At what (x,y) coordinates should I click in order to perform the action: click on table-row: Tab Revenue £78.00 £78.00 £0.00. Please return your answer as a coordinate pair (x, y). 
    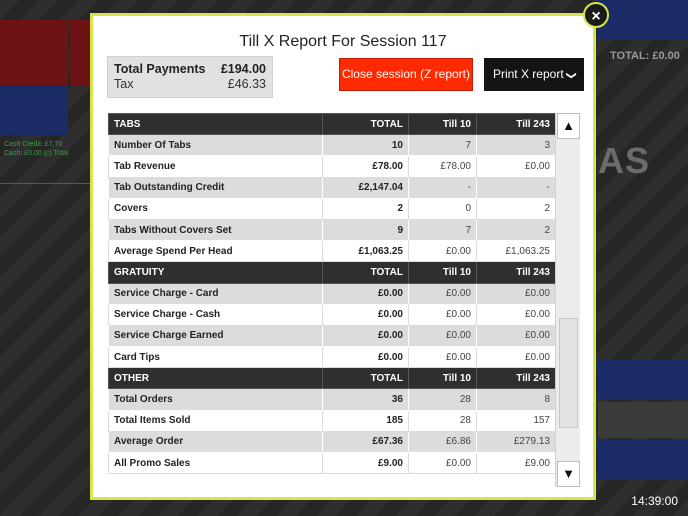
    Looking at the image, I should click on (331, 166).